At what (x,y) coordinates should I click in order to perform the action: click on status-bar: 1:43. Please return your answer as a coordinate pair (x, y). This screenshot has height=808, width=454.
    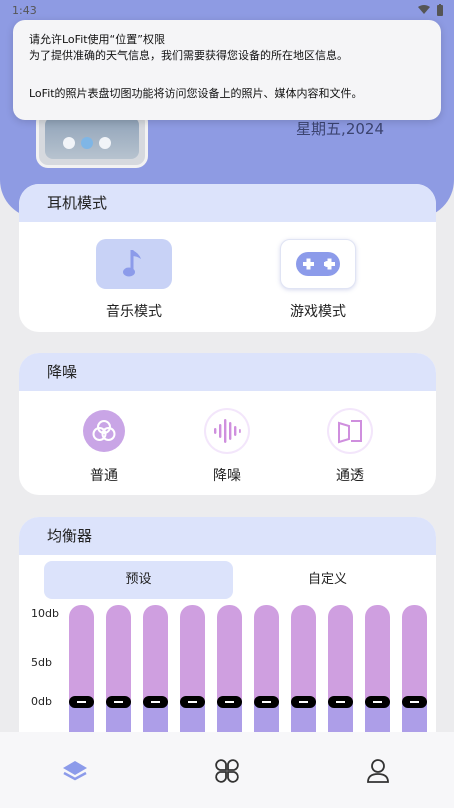
    Looking at the image, I should click on (227, 11).